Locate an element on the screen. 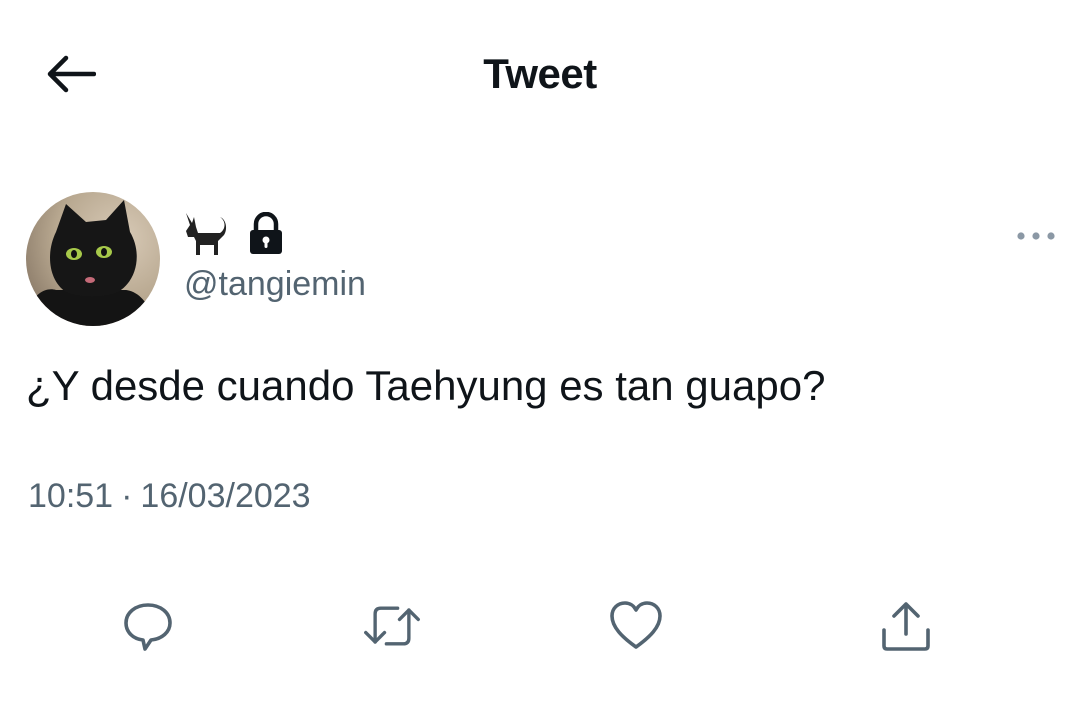 The height and width of the screenshot is (702, 1080). retweet-icon is located at coordinates (392, 626).